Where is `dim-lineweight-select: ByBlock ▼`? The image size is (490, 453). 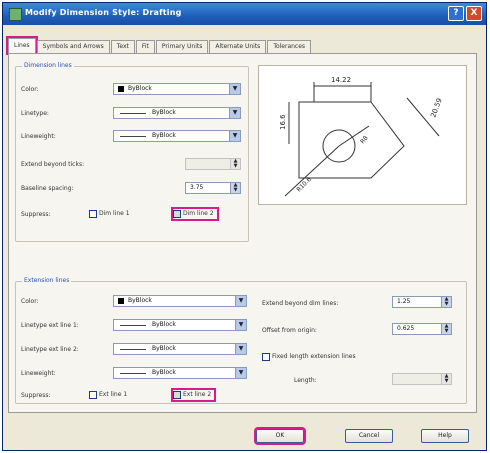
dim-lineweight-select: ByBlock ▼ is located at coordinates (177, 136).